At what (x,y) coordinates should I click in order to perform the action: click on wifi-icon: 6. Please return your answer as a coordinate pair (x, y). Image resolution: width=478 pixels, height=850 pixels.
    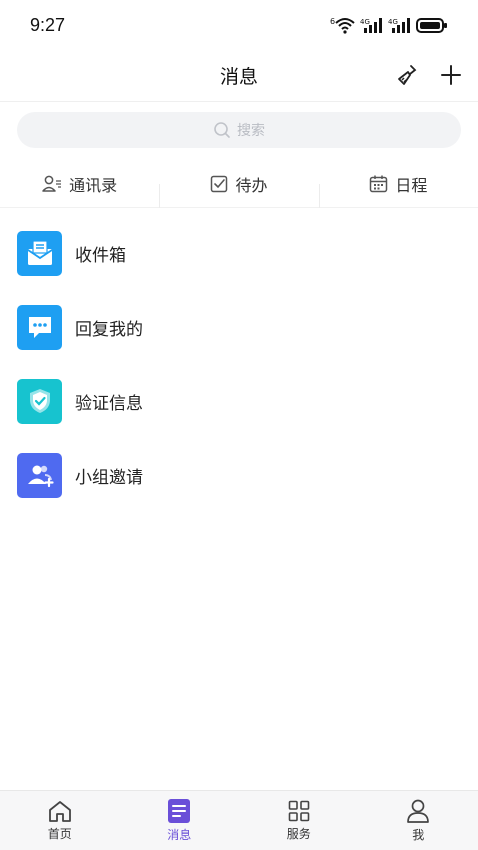
    Looking at the image, I should click on (342, 25).